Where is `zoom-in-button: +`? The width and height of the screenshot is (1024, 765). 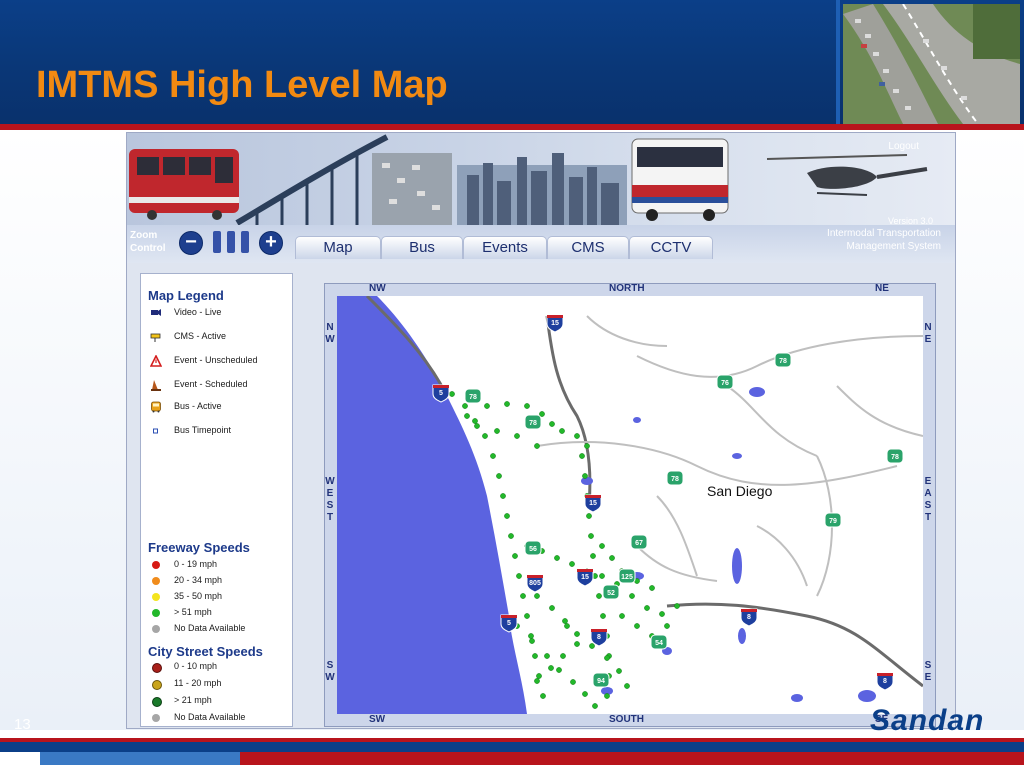 zoom-in-button: + is located at coordinates (271, 243).